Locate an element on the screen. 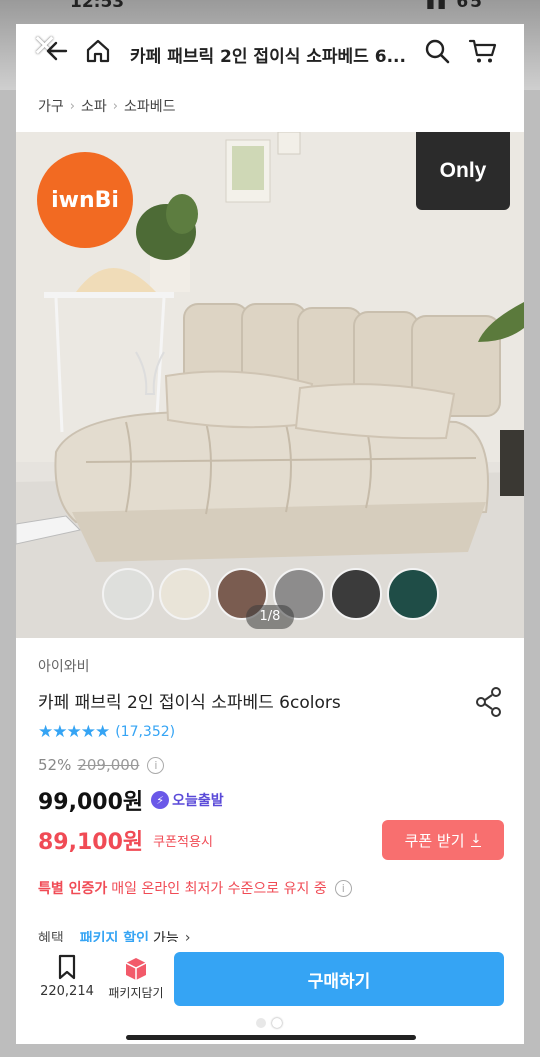  package-label: 패키지담기 is located at coordinates (136, 993).